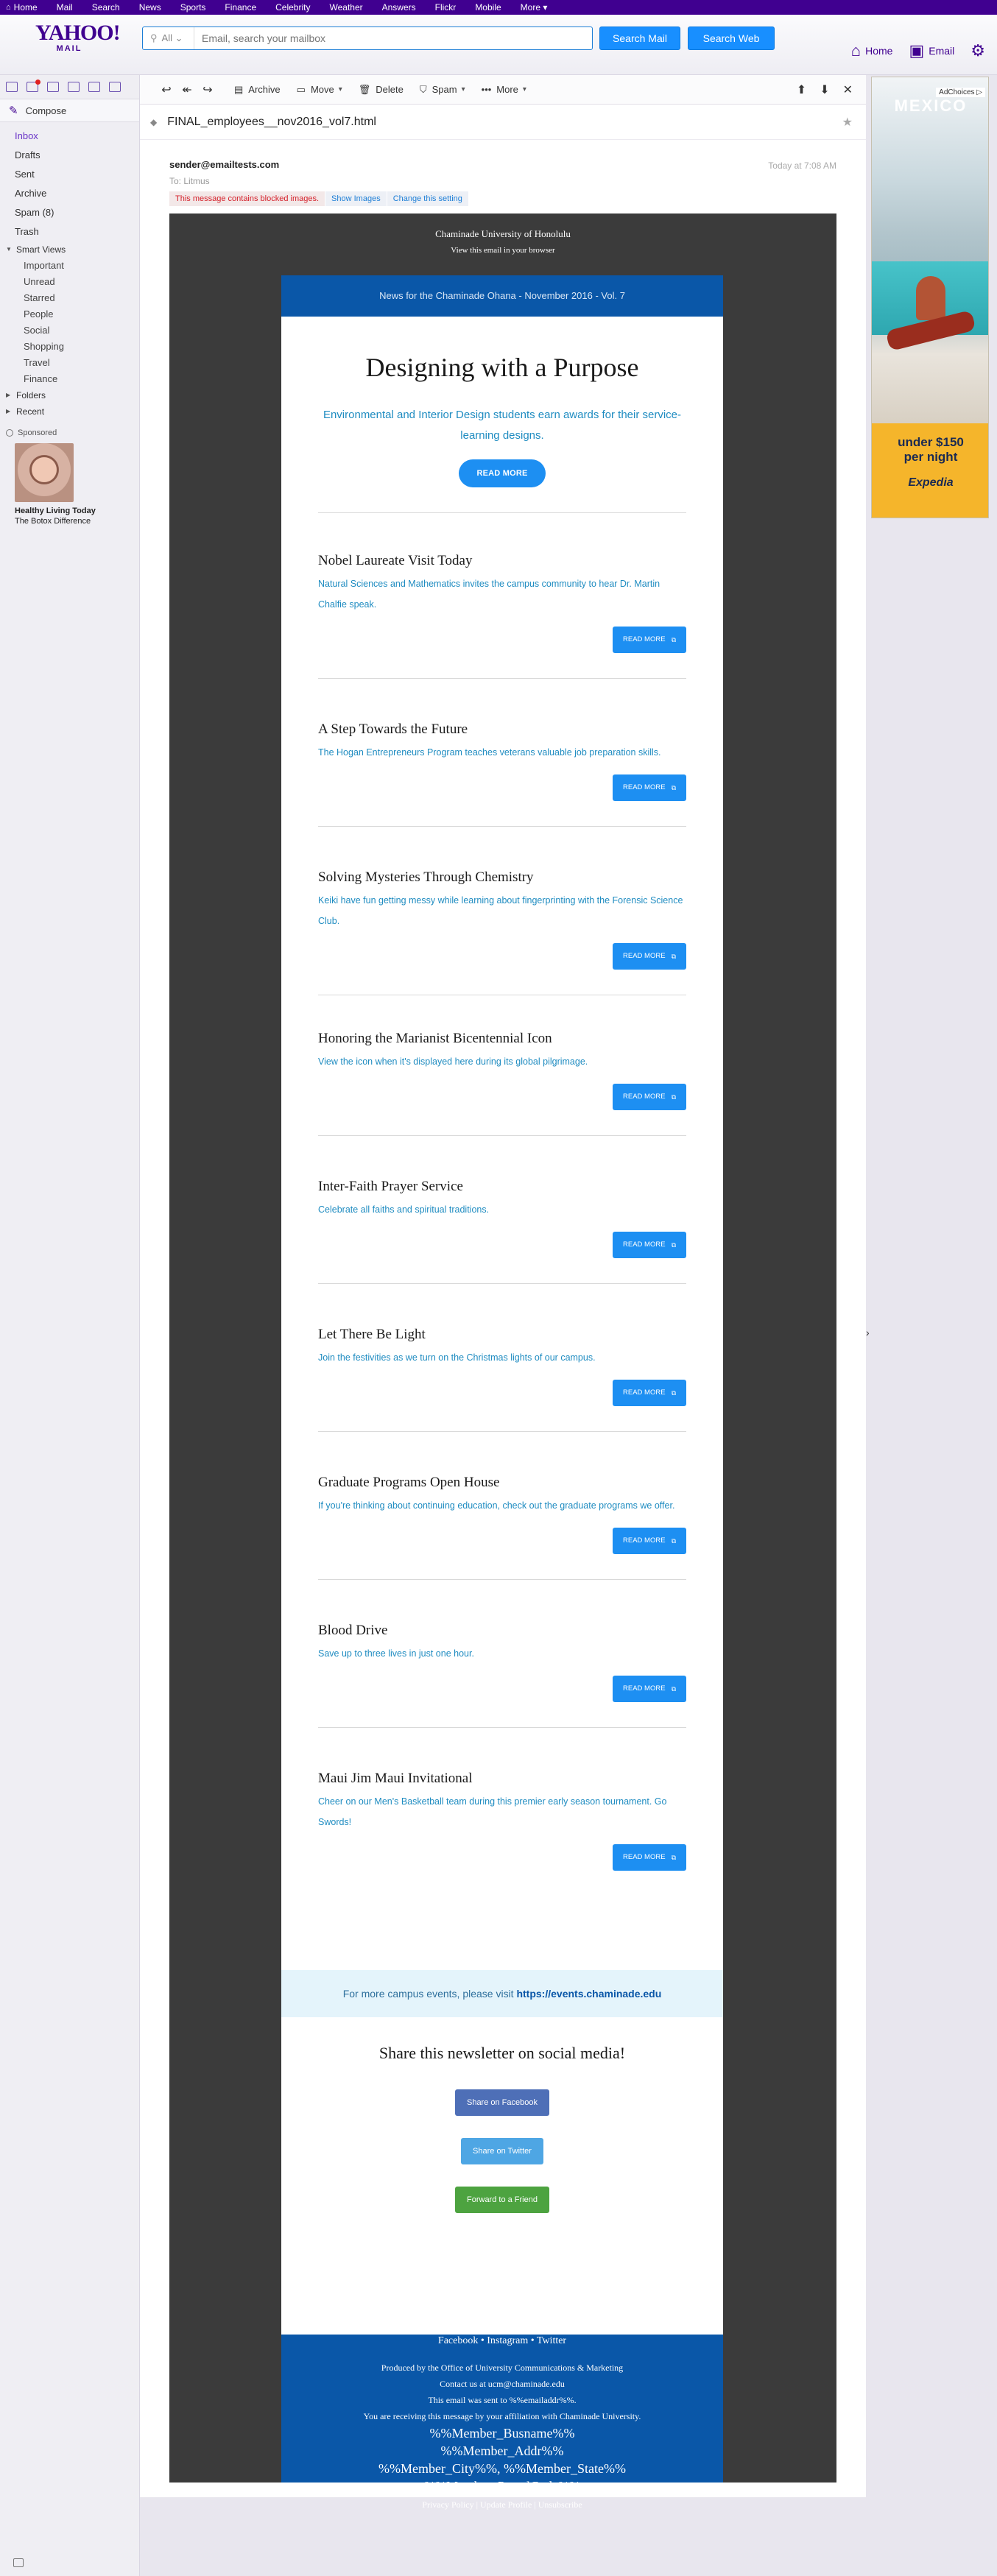 The height and width of the screenshot is (2576, 997). Describe the element at coordinates (393, 38) in the screenshot. I see `search-input` at that location.